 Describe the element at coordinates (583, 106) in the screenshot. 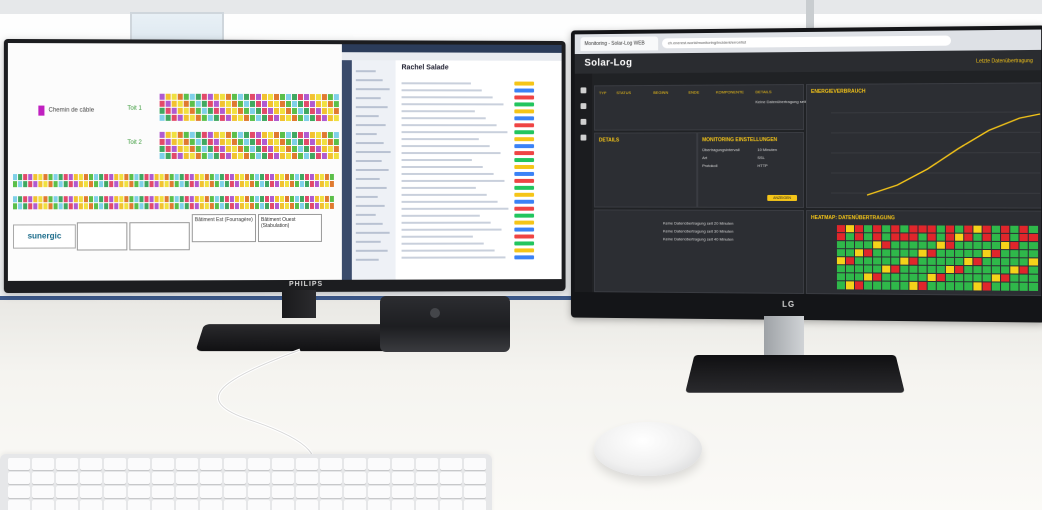

I see `chart-icon` at that location.